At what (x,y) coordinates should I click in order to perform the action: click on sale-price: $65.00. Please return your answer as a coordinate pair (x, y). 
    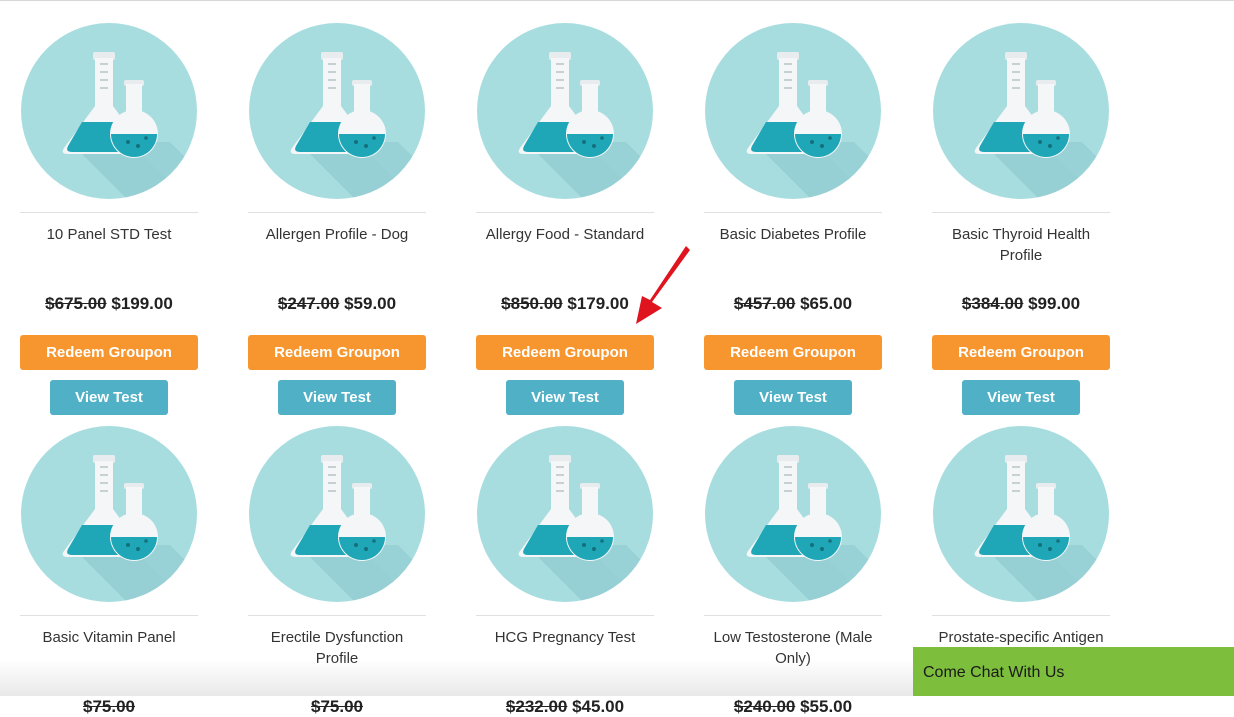
    Looking at the image, I should click on (826, 303).